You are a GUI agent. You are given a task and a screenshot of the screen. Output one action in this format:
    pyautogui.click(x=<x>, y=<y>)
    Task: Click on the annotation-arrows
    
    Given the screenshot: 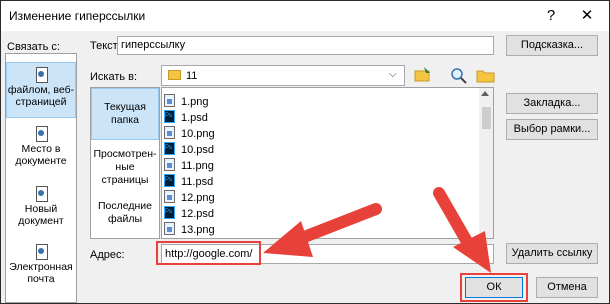 What is the action you would take?
    pyautogui.click(x=377, y=230)
    